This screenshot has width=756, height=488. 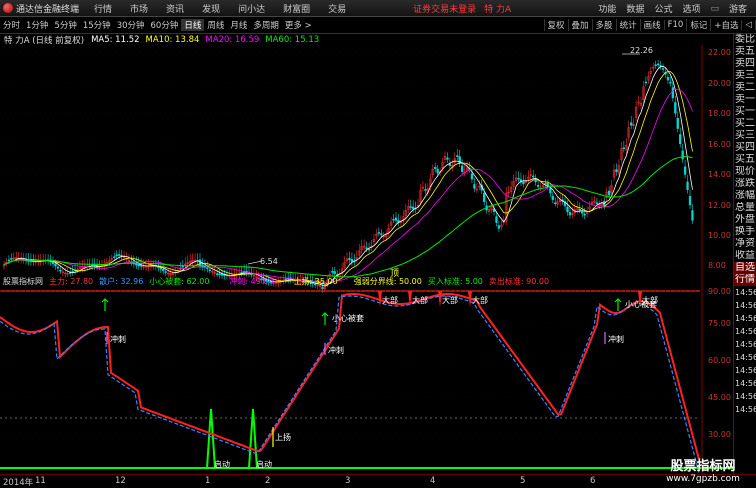 What do you see at coordinates (691, 8) in the screenshot?
I see `menu-xuanxiang: 选项` at bounding box center [691, 8].